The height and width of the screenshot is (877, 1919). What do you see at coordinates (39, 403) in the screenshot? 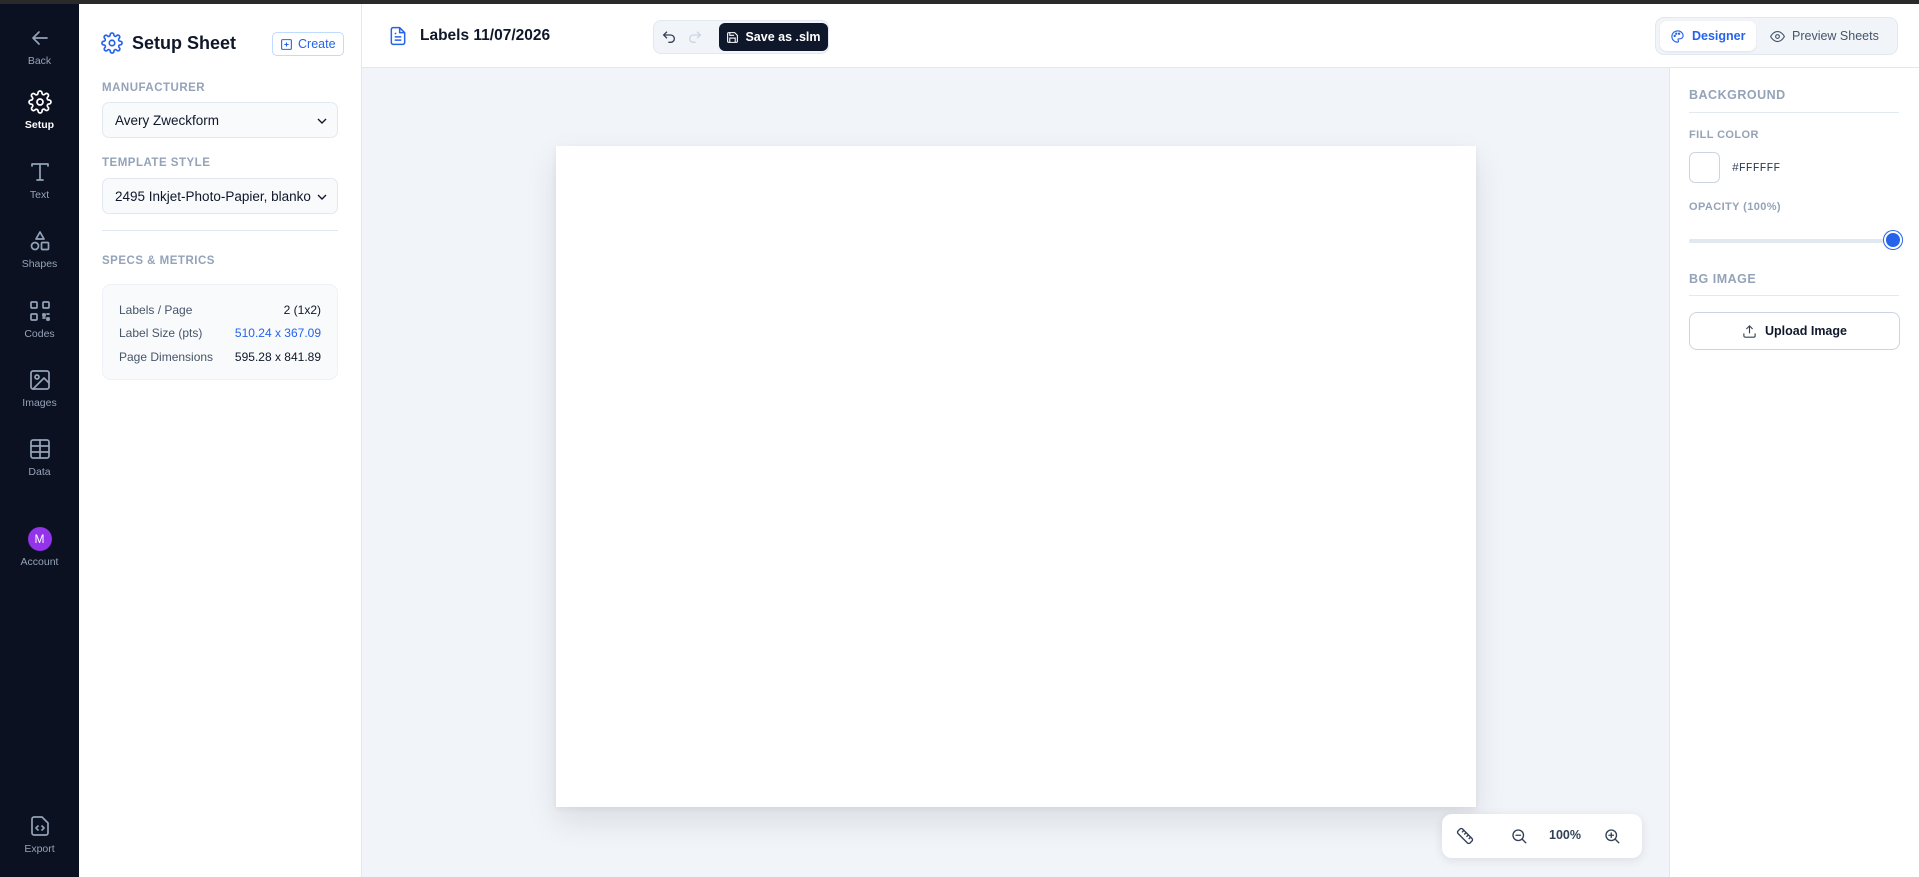
I see `nav-images-label: Images` at bounding box center [39, 403].